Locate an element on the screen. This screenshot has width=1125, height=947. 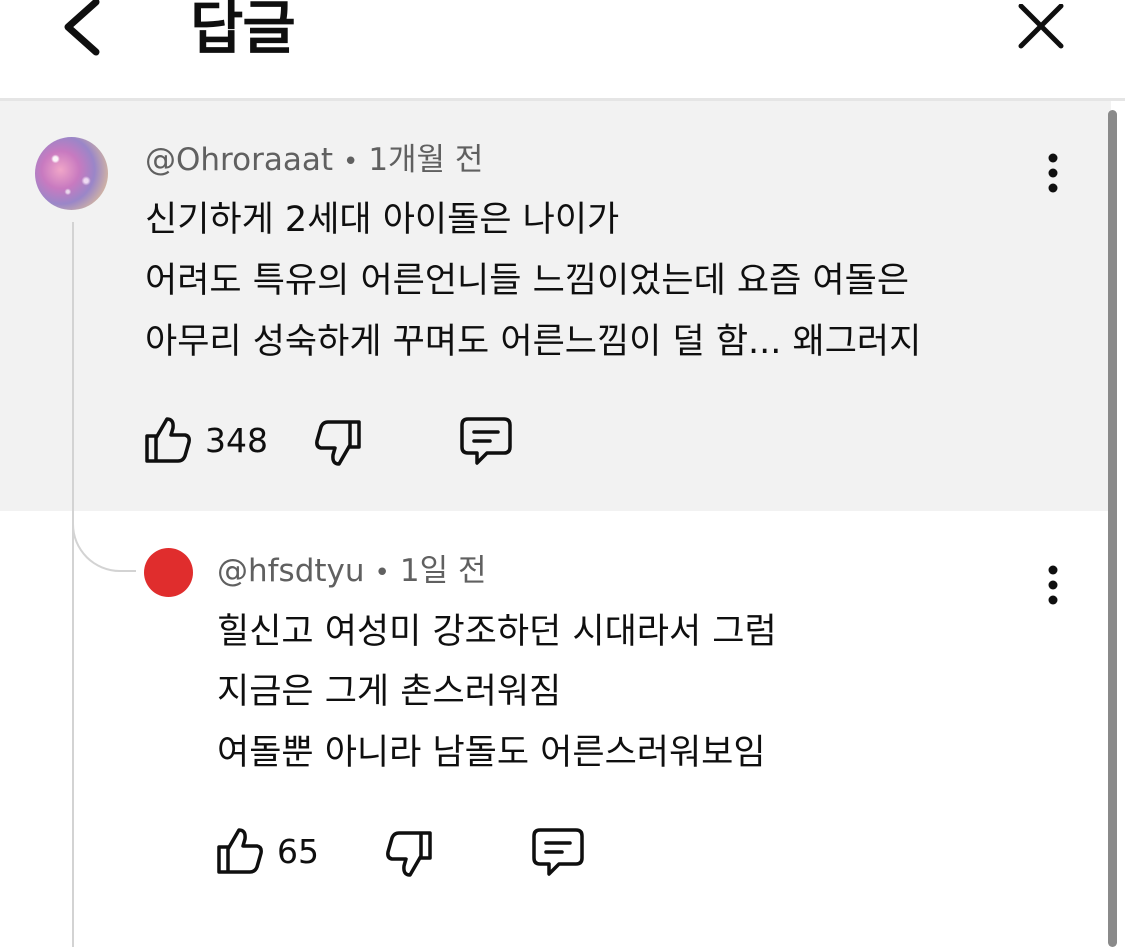
scrollbar is located at coordinates (1112, 528).